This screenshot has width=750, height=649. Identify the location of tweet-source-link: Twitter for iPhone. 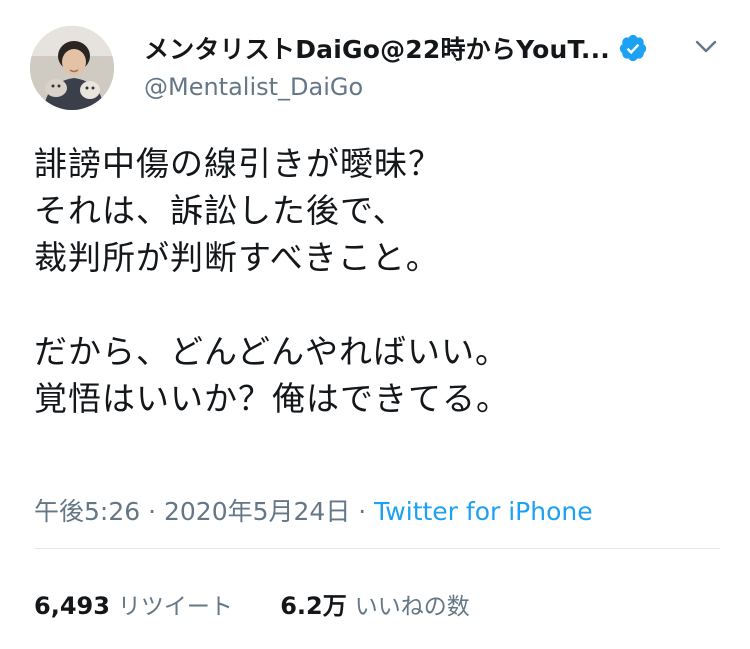
(483, 511).